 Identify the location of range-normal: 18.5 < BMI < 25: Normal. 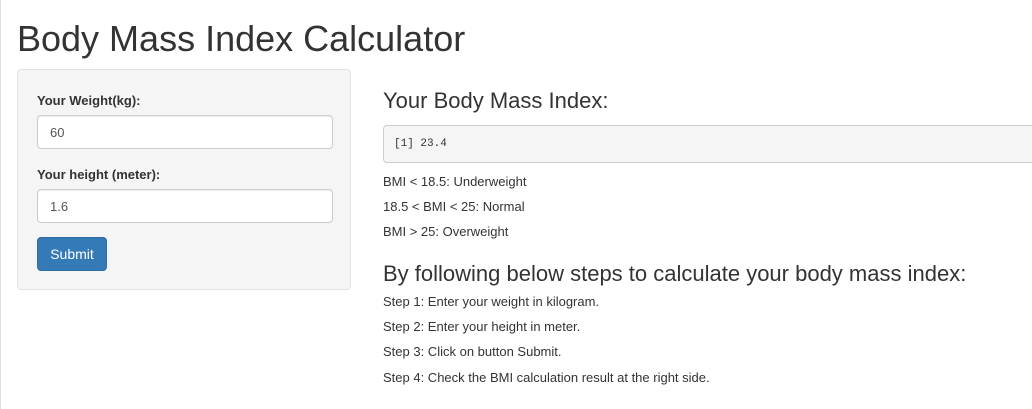
(454, 206).